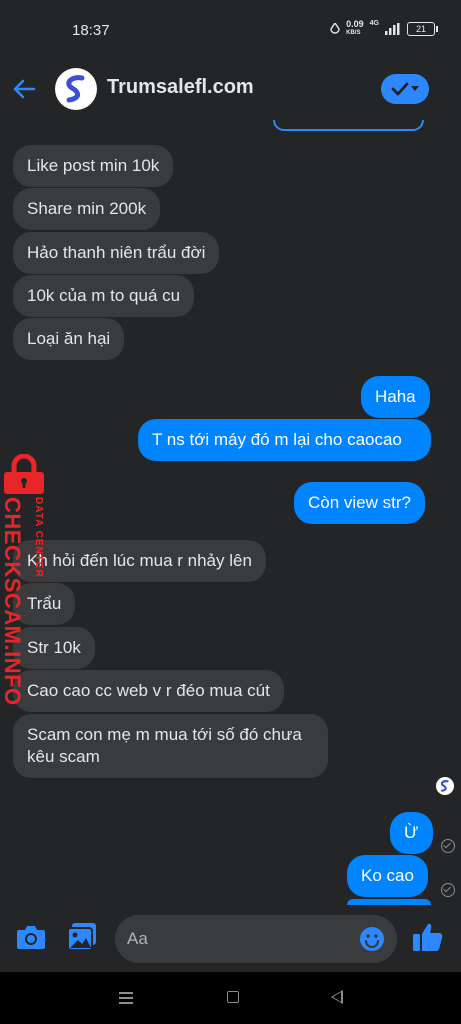  I want to click on network-speed: 0.09 KB/S, so click(355, 29).